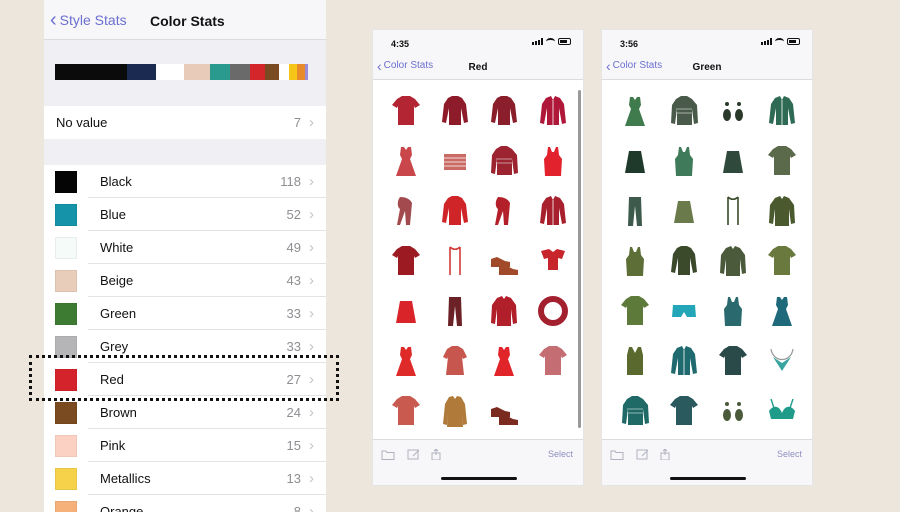 This screenshot has width=900, height=512. Describe the element at coordinates (88, 20) in the screenshot. I see `back-button: ‹ Style Stats` at that location.